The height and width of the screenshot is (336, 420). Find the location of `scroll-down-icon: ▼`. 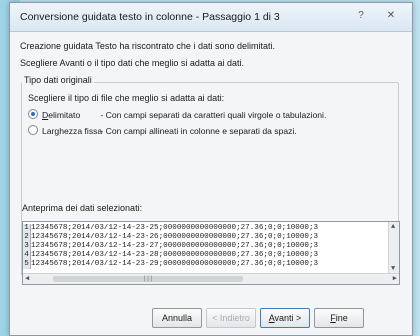

scroll-down-icon: ▼ is located at coordinates (393, 269).